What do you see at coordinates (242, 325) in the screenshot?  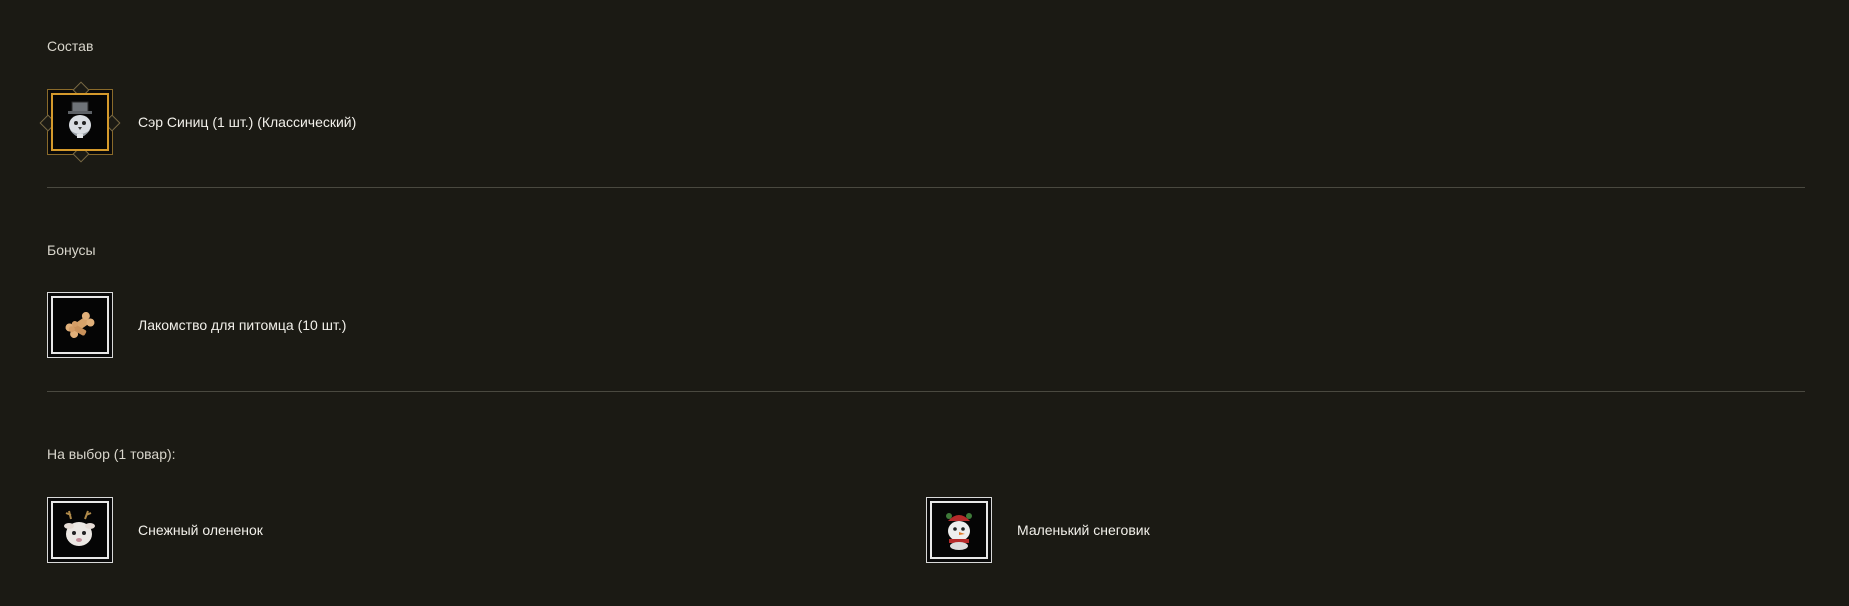 I see `item-label: Лакомство для питомца (10 шт.)` at bounding box center [242, 325].